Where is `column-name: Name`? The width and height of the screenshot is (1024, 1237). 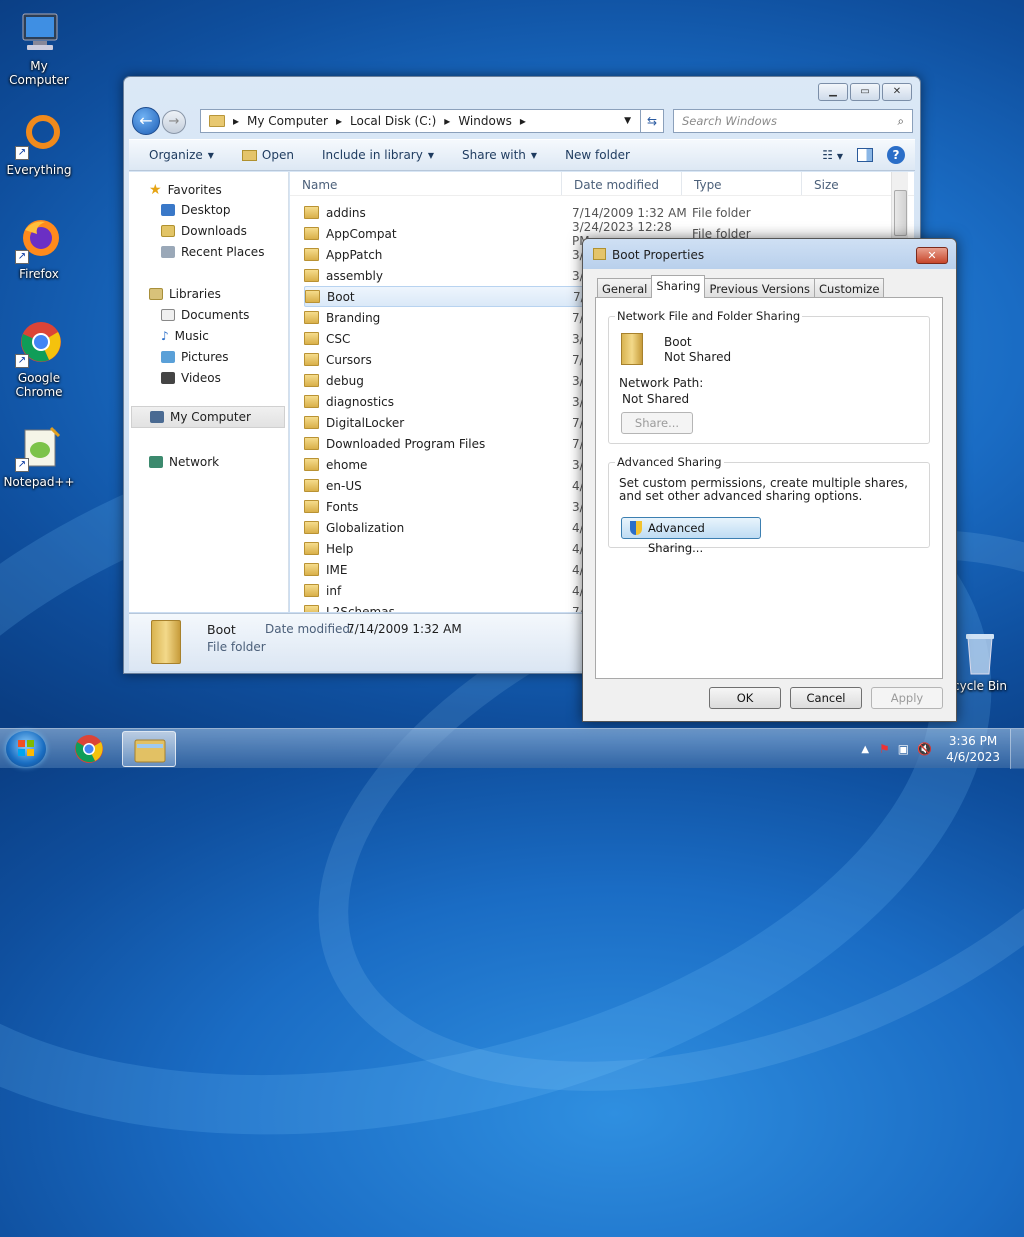 column-name: Name is located at coordinates (426, 183).